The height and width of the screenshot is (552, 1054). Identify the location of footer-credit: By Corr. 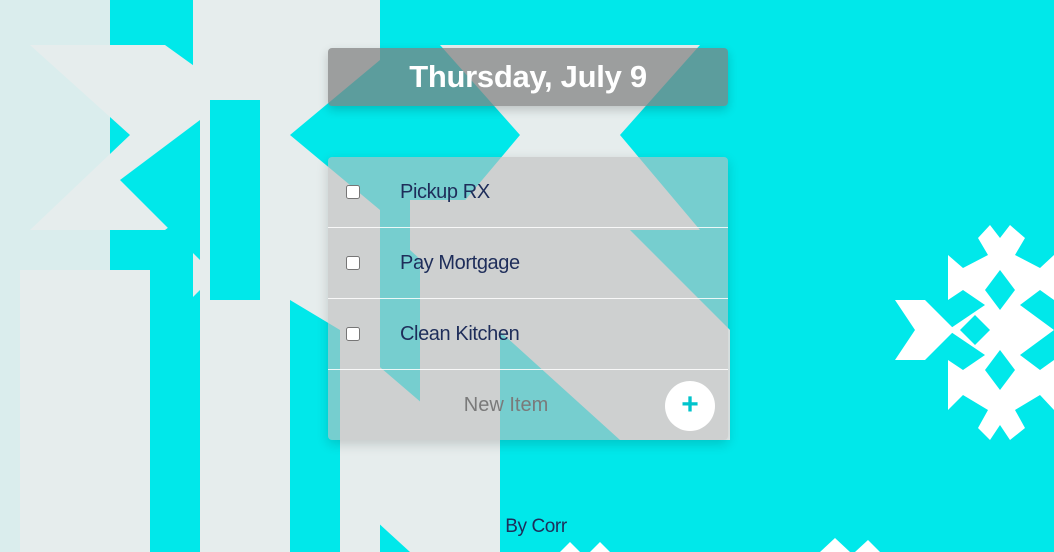
(536, 526).